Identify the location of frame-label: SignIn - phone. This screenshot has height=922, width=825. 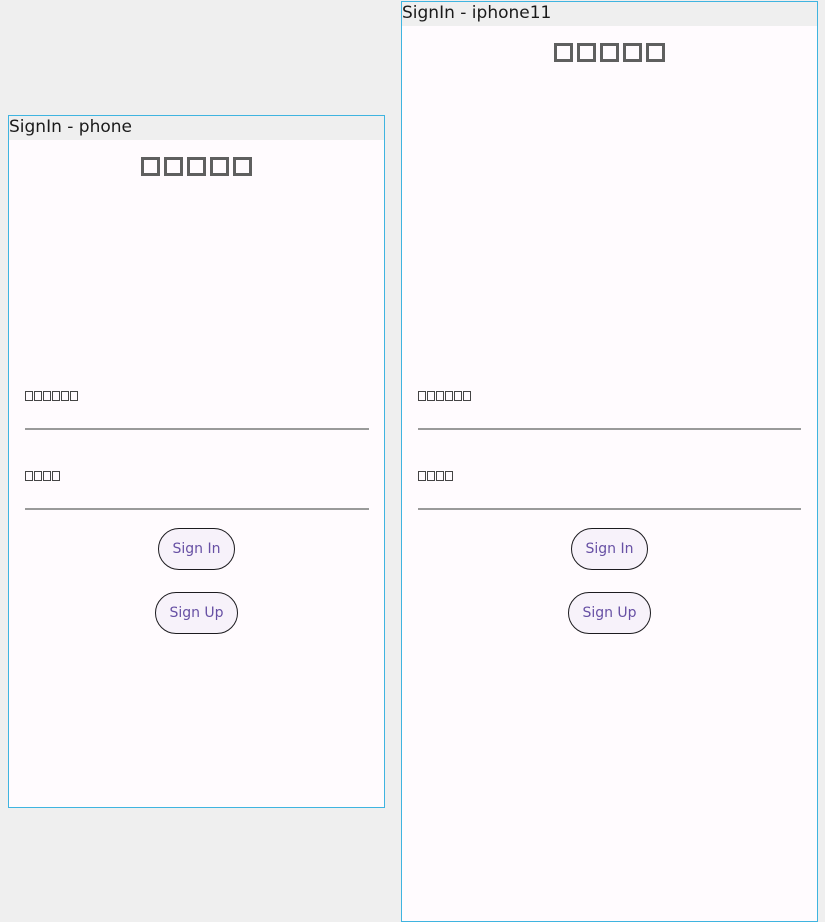
(196, 128).